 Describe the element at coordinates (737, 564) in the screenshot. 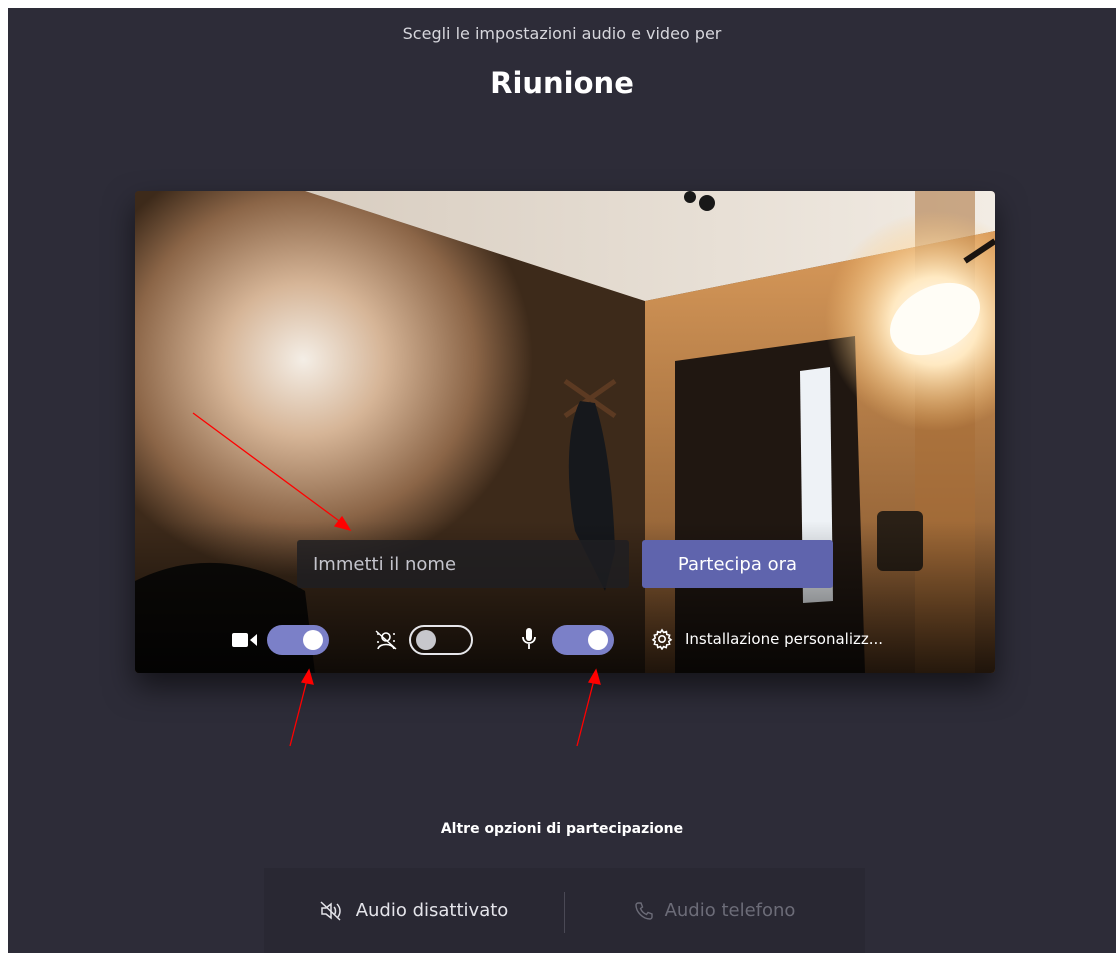

I see `join-now-button: Partecipa ora` at that location.